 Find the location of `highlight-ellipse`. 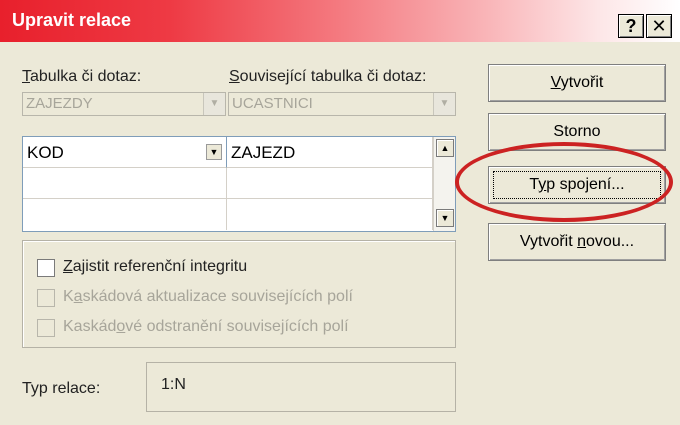

highlight-ellipse is located at coordinates (564, 182).